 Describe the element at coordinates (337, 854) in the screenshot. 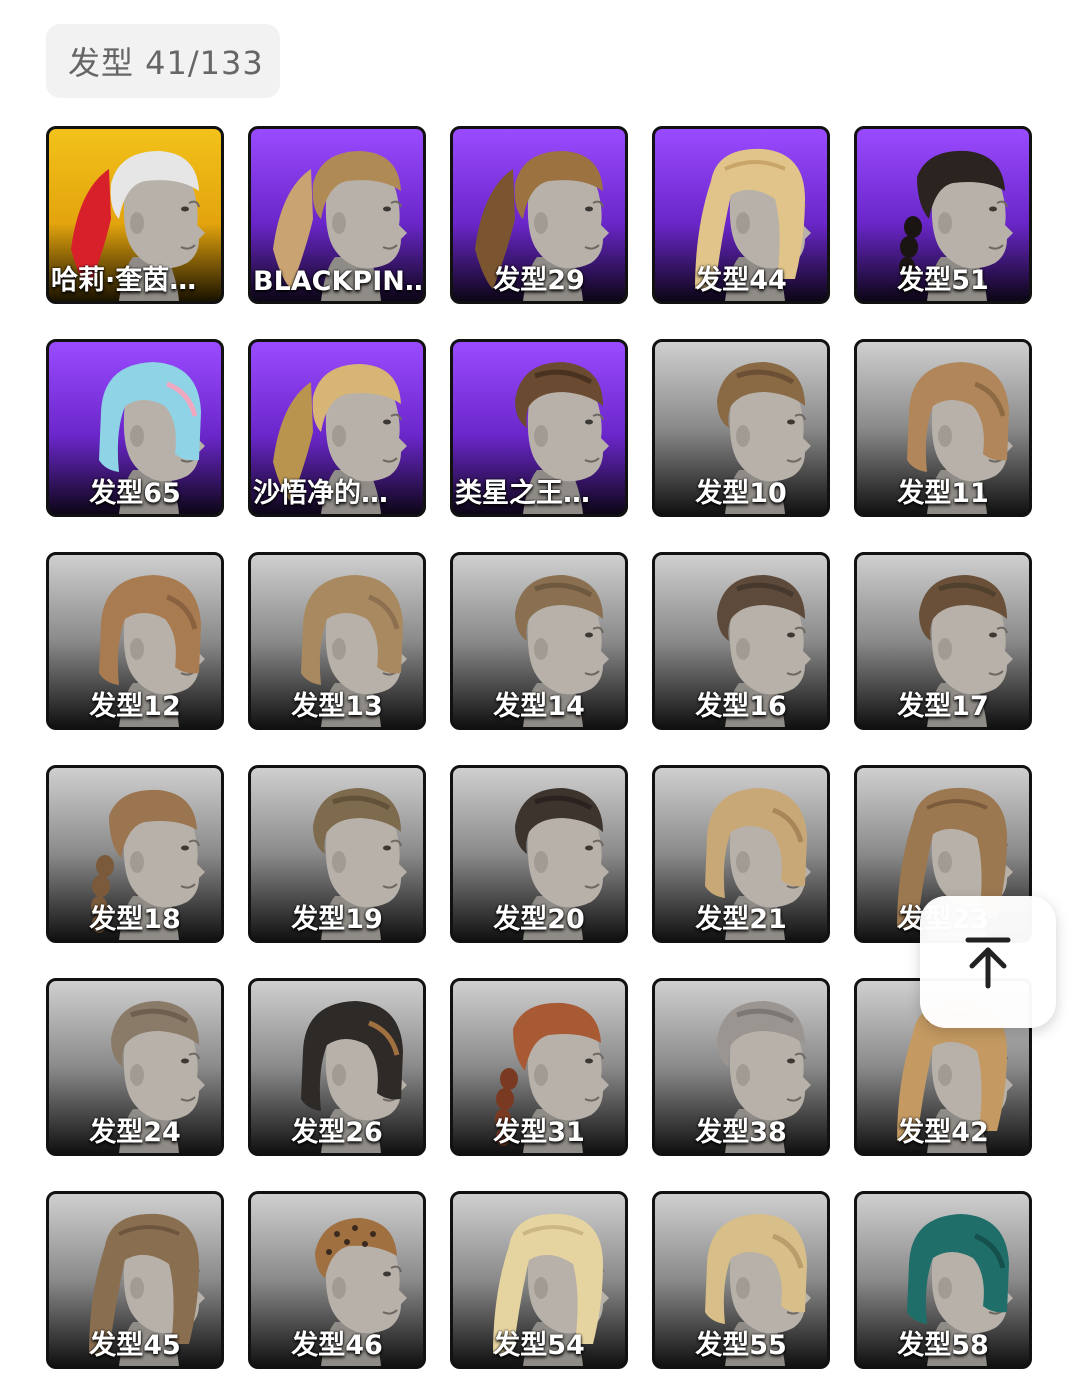

I see `hairstyle-tile: 发型19` at that location.